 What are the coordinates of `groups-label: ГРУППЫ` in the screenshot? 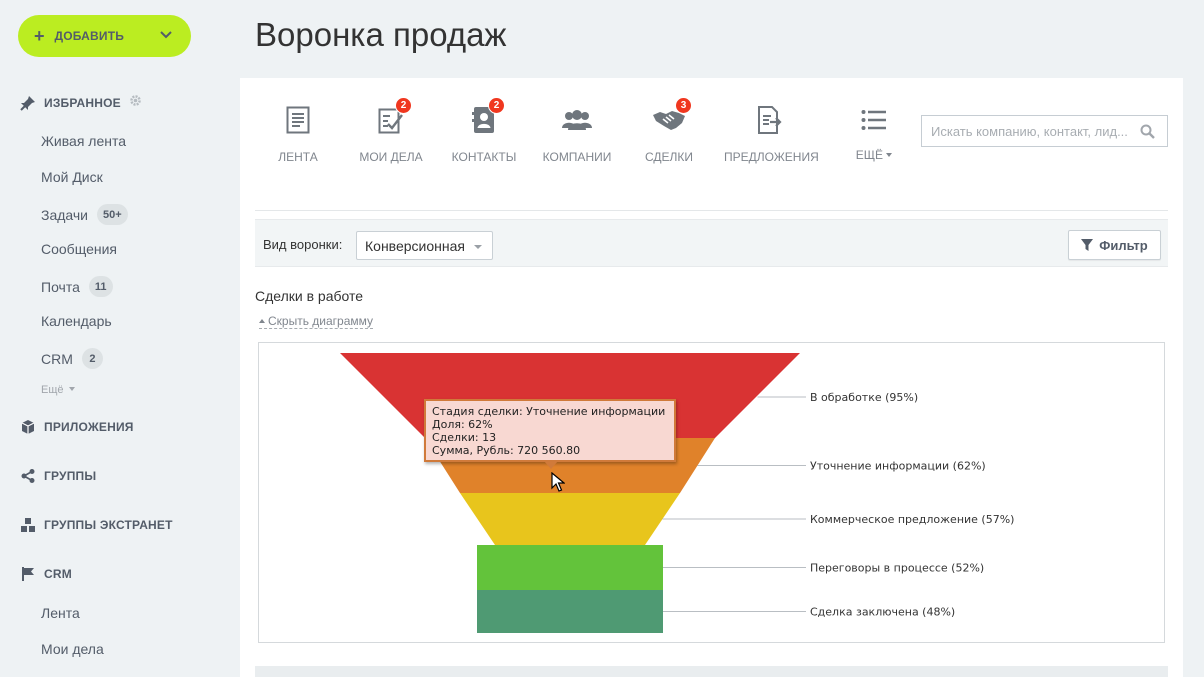 It's located at (70, 476).